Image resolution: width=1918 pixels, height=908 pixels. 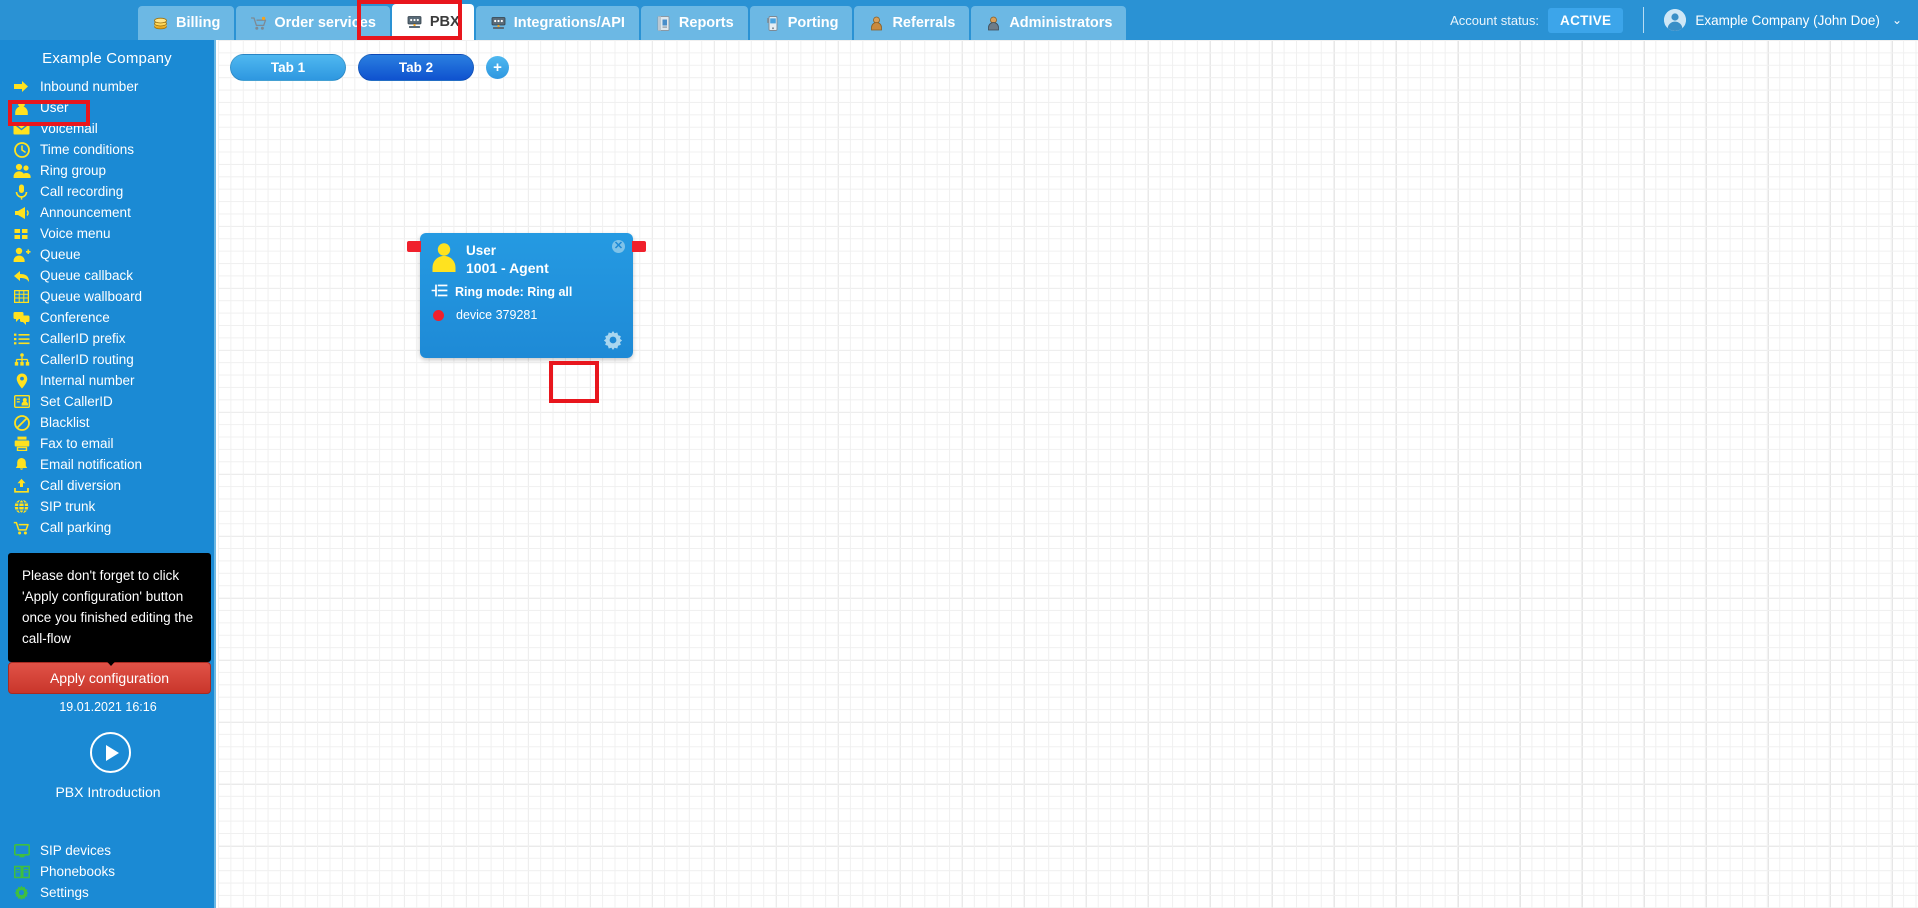 What do you see at coordinates (772, 23) in the screenshot?
I see `mobile-phone-icon` at bounding box center [772, 23].